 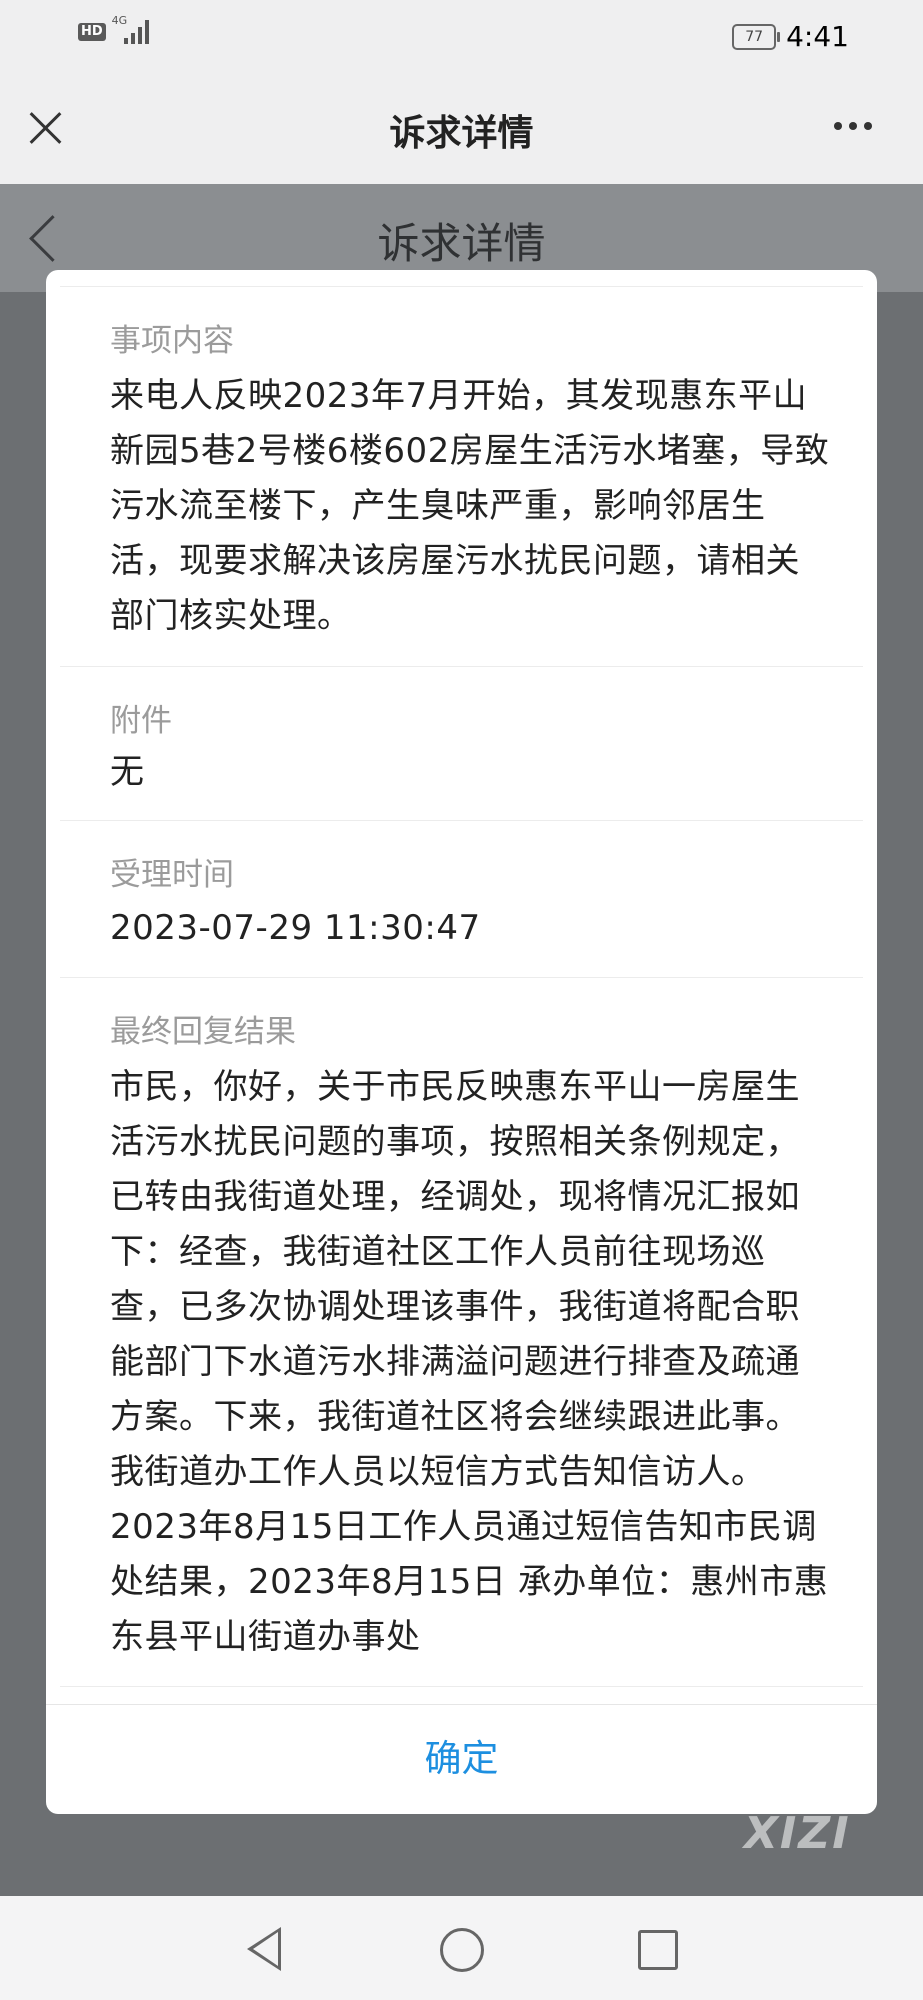 I want to click on status-time: 4:41, so click(x=817, y=36).